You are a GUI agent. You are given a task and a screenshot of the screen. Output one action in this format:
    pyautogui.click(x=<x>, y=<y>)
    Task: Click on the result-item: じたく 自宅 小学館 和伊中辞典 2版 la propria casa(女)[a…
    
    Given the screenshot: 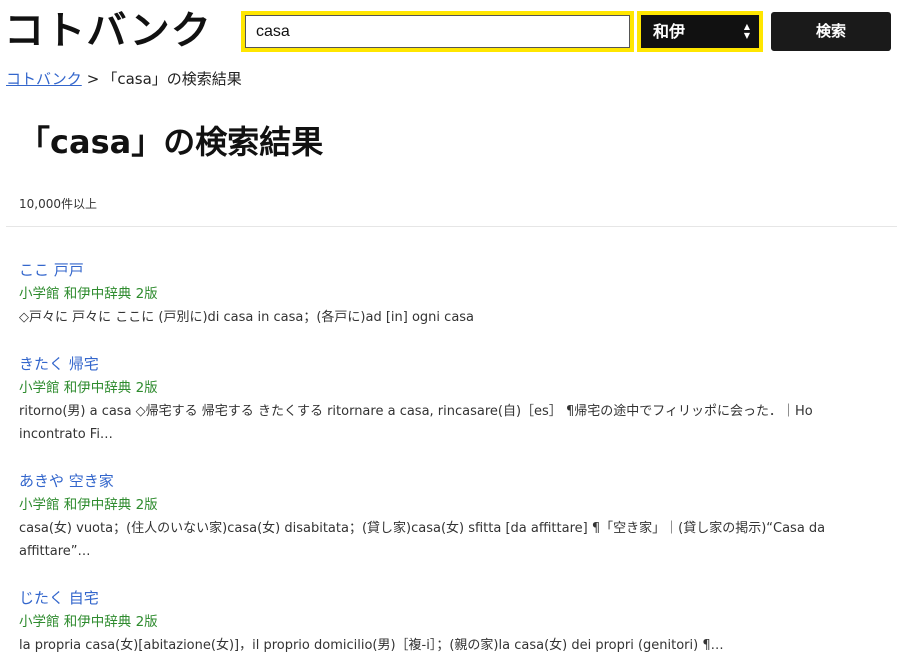 What is the action you would take?
    pyautogui.click(x=371, y=621)
    